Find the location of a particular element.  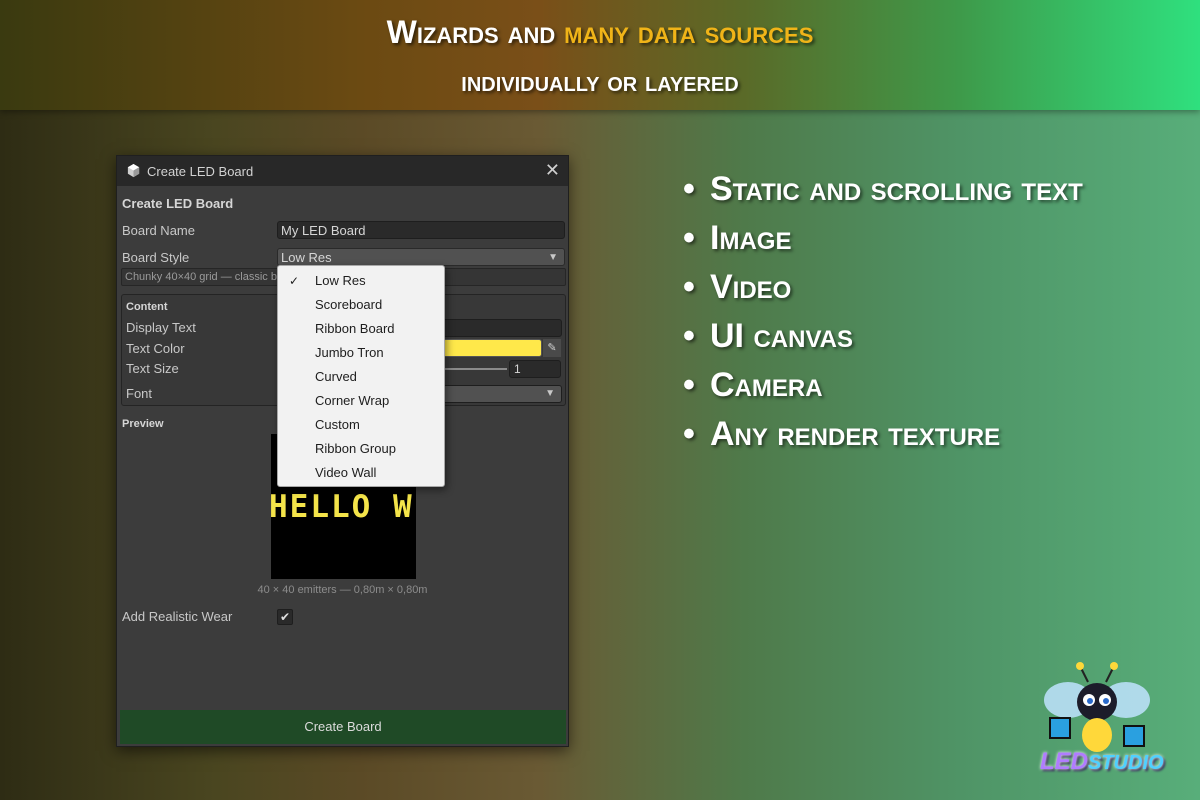

dropdown-arrow-icon: ▼ is located at coordinates (553, 257).